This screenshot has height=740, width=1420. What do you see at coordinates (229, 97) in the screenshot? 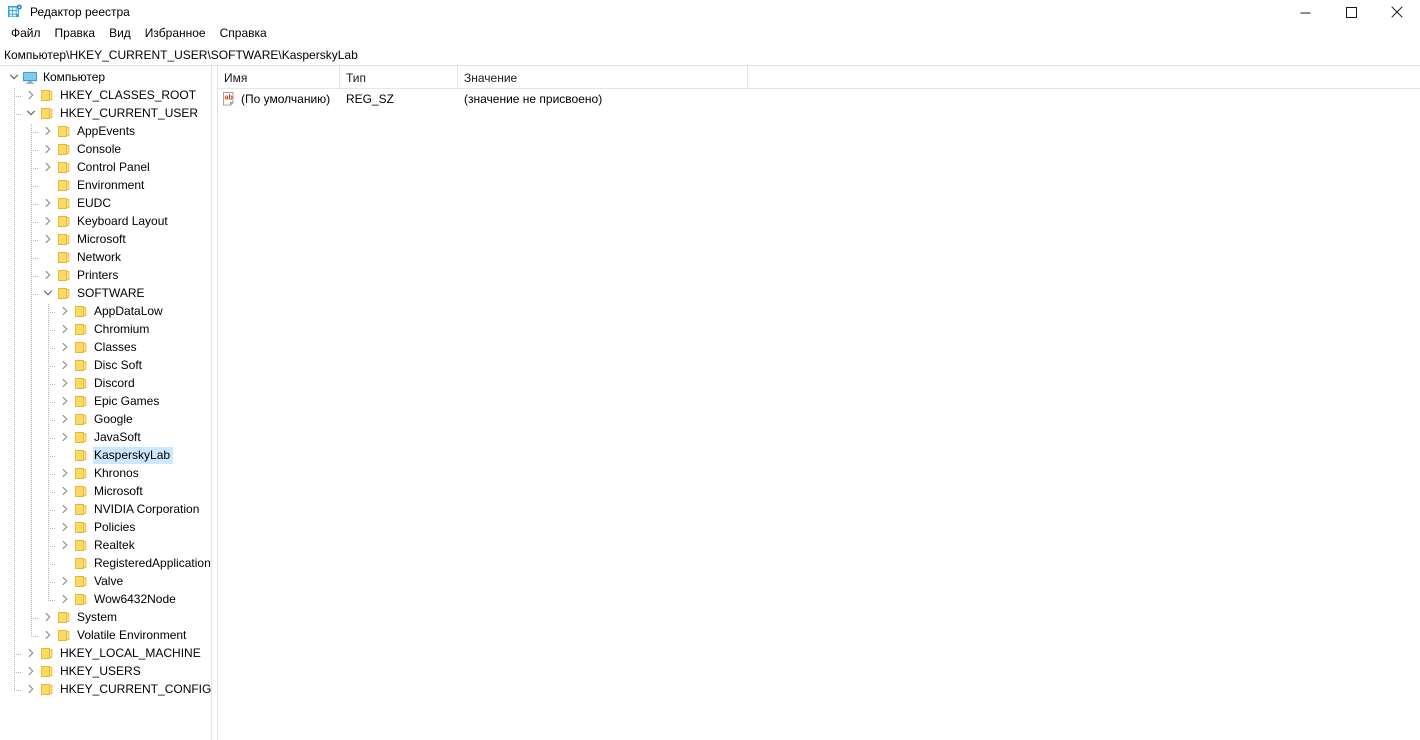
I see `svg-text: ab` at bounding box center [229, 97].